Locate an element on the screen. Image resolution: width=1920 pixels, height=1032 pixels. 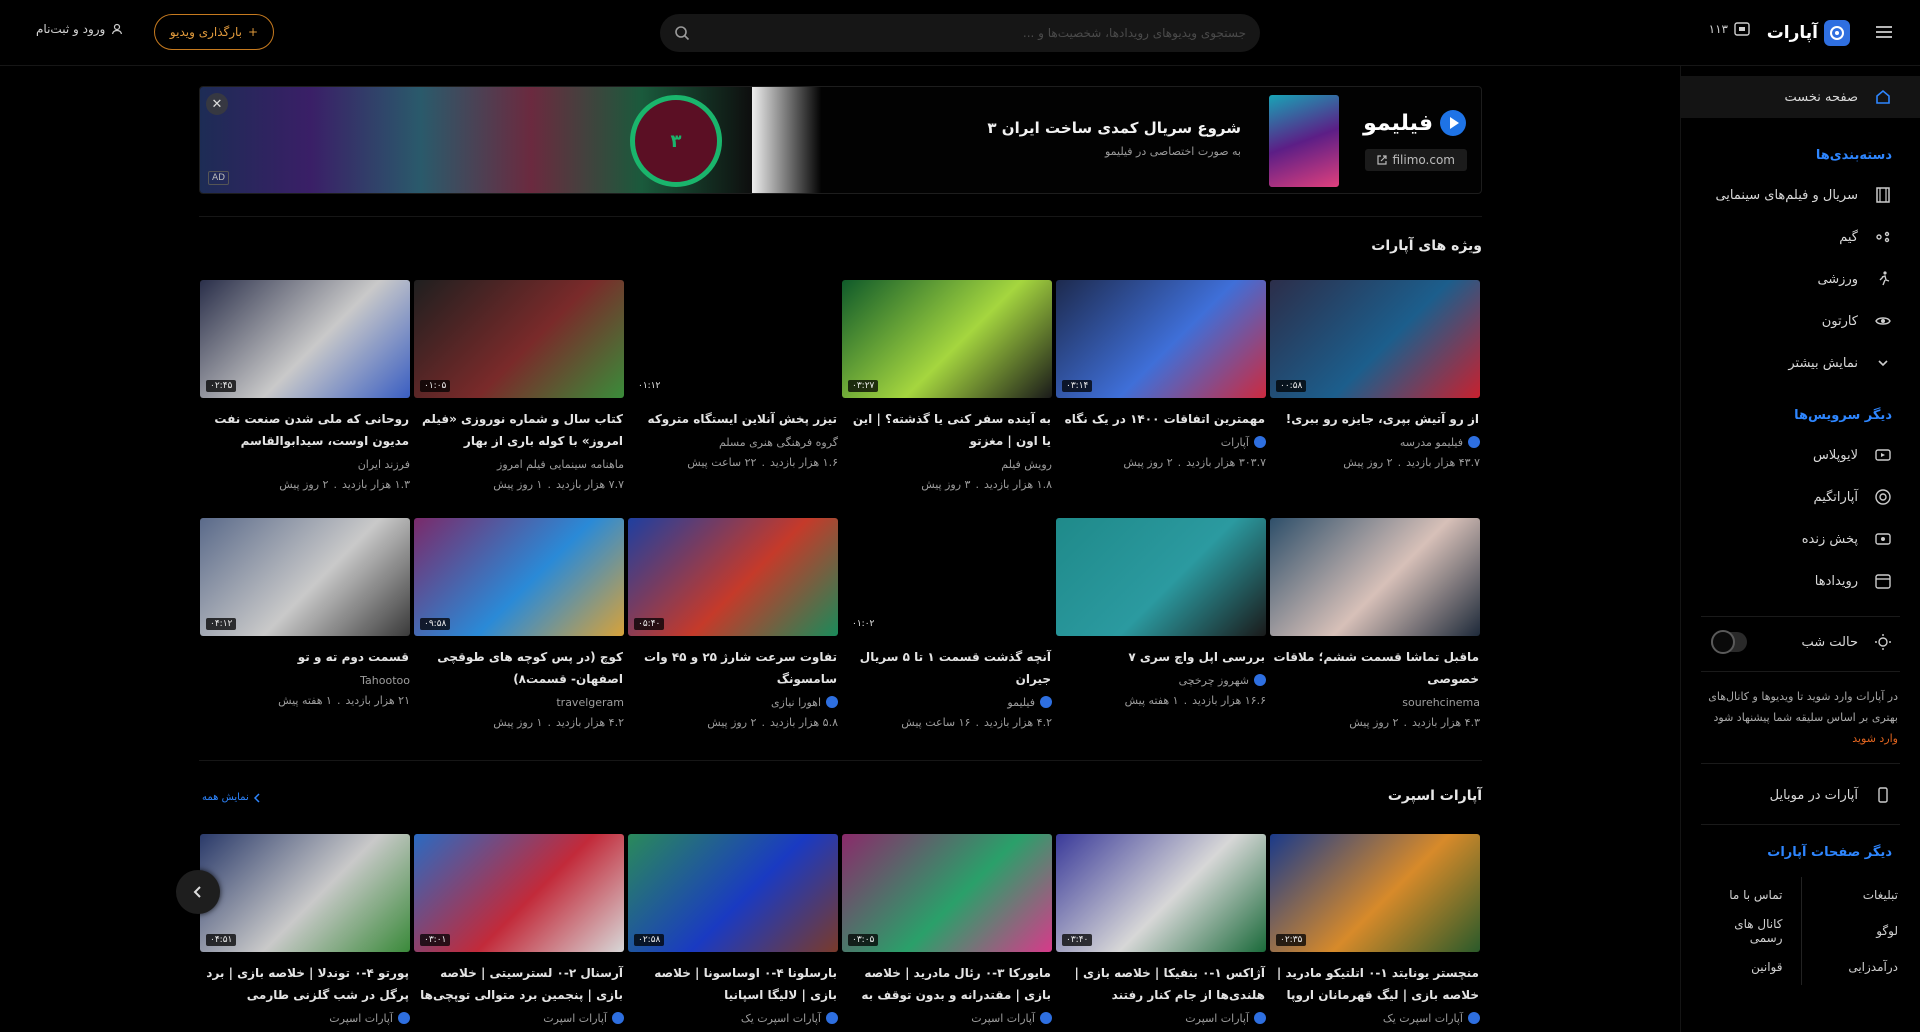
page-link-ads: تبلیغات is located at coordinates (1849, 895).